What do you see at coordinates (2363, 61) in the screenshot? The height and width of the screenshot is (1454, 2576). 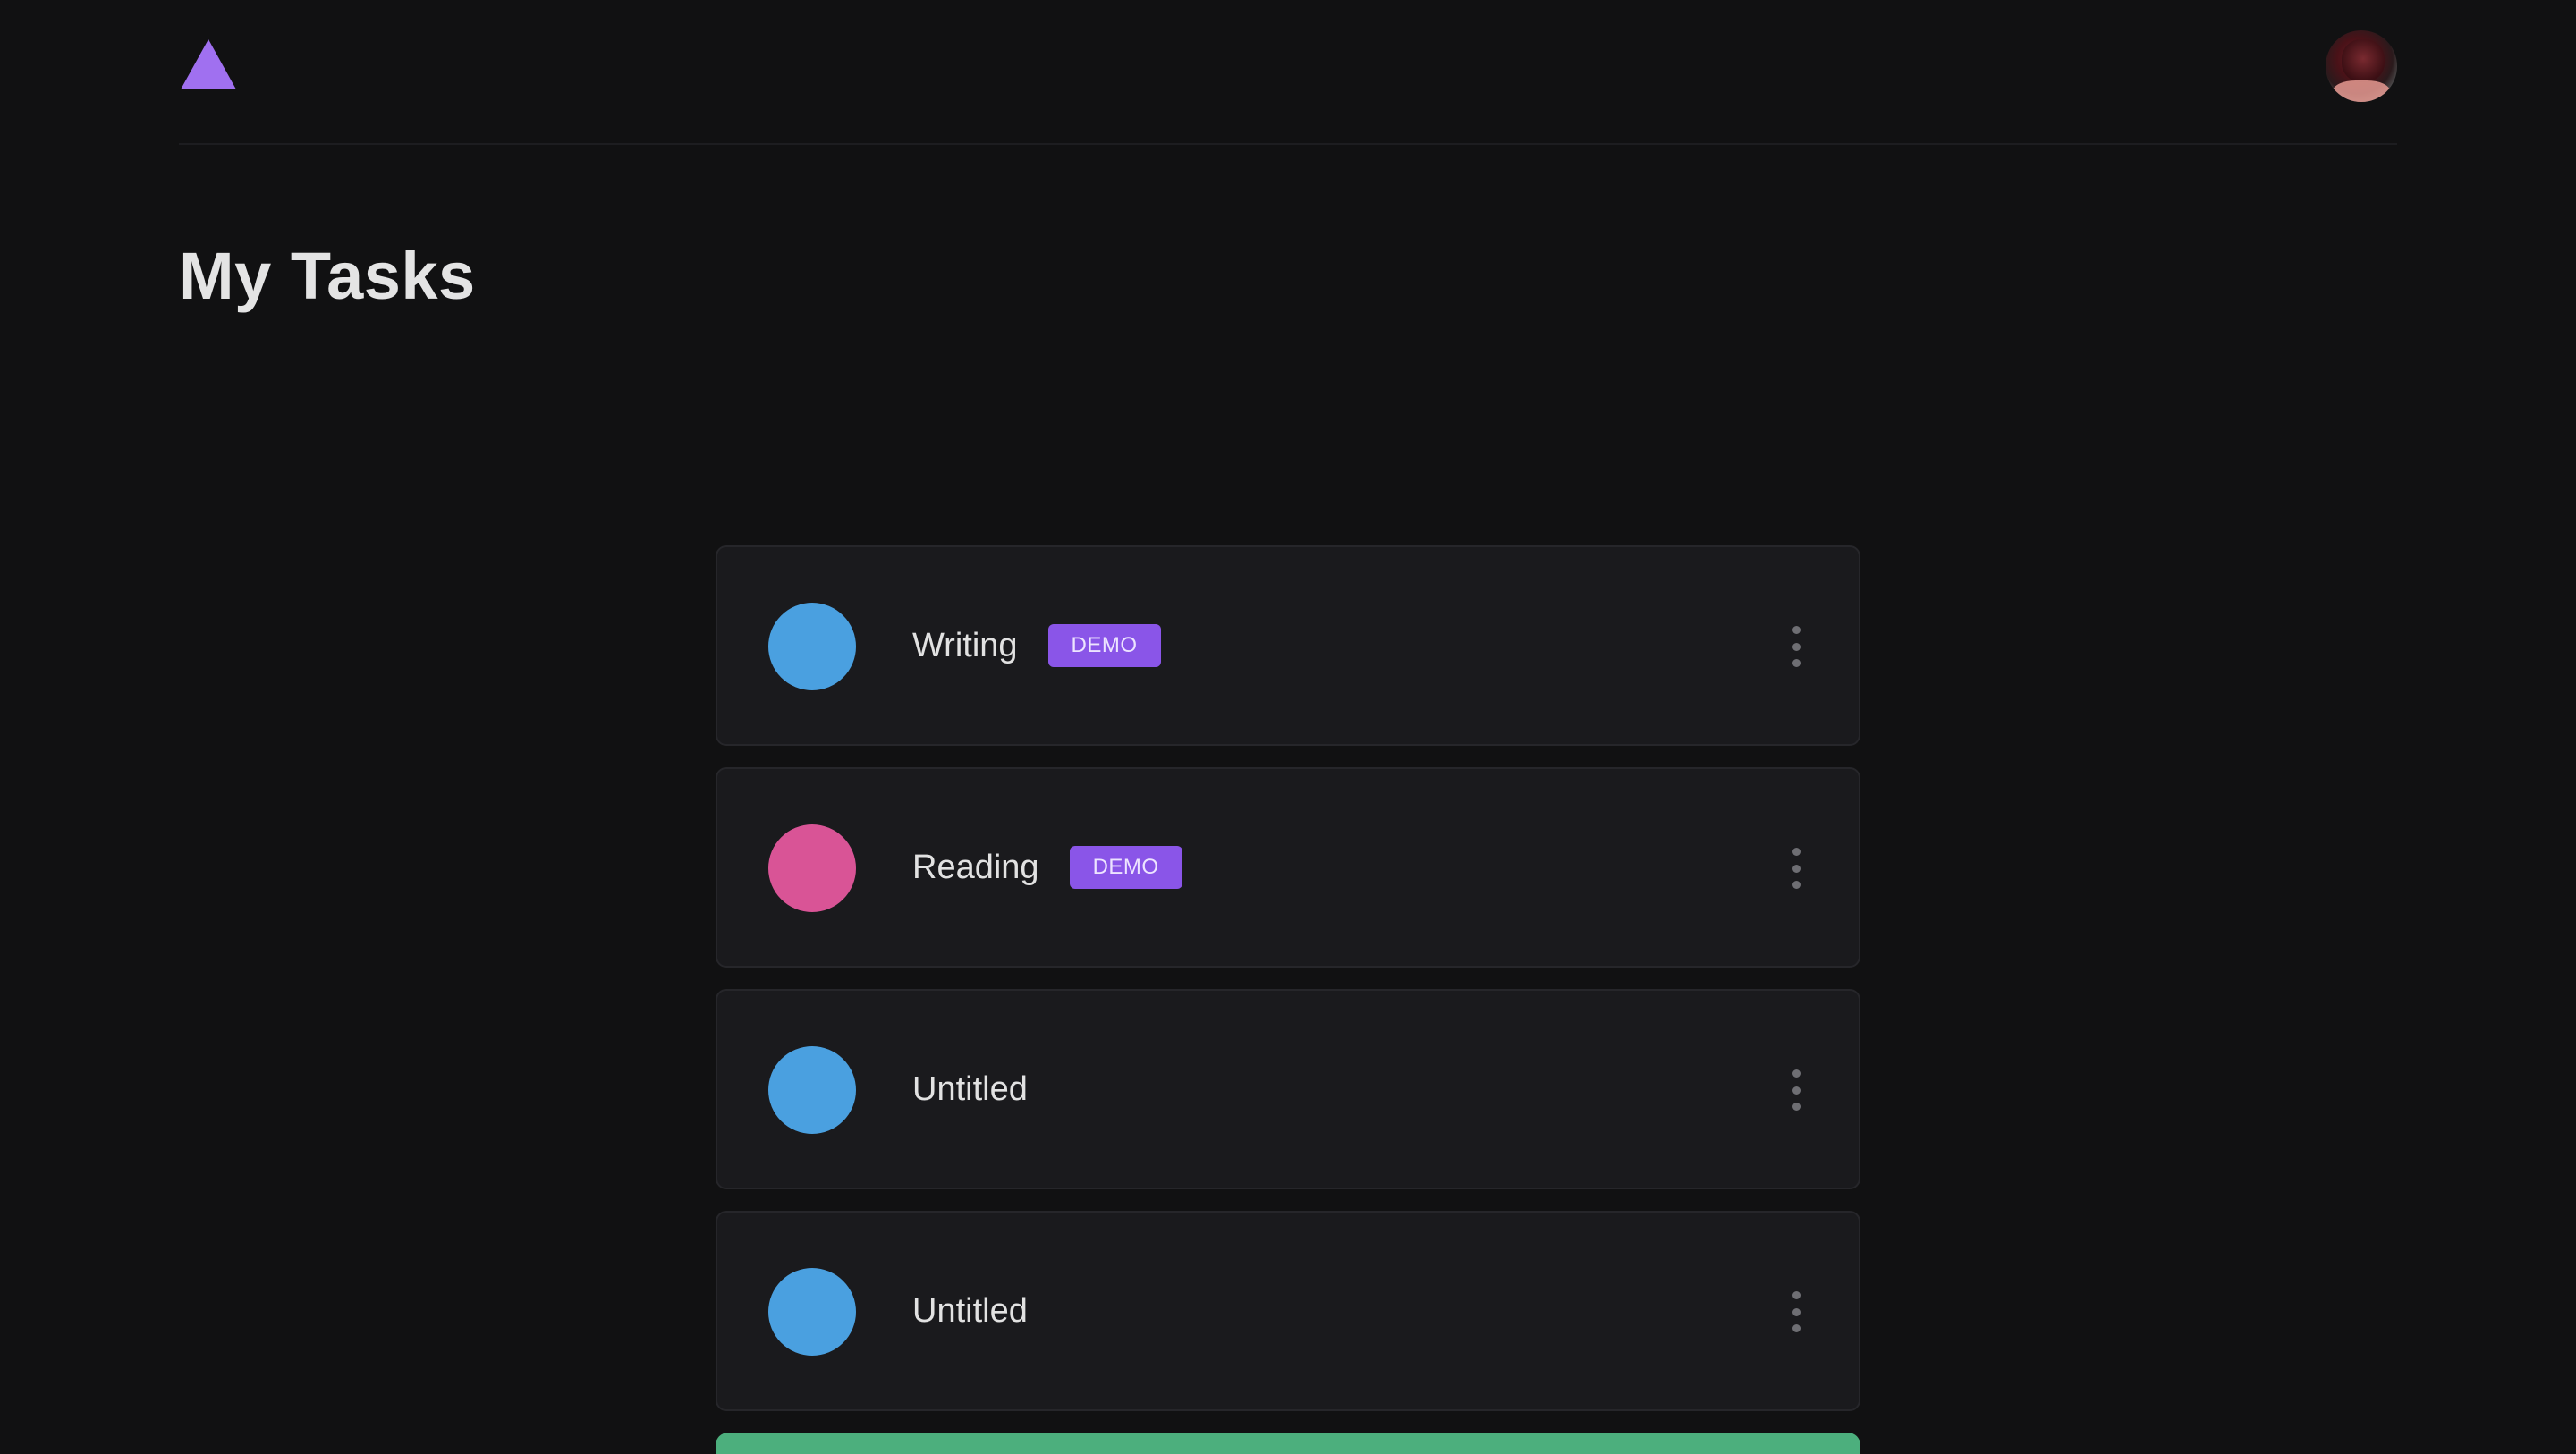 I see `avatar-image` at bounding box center [2363, 61].